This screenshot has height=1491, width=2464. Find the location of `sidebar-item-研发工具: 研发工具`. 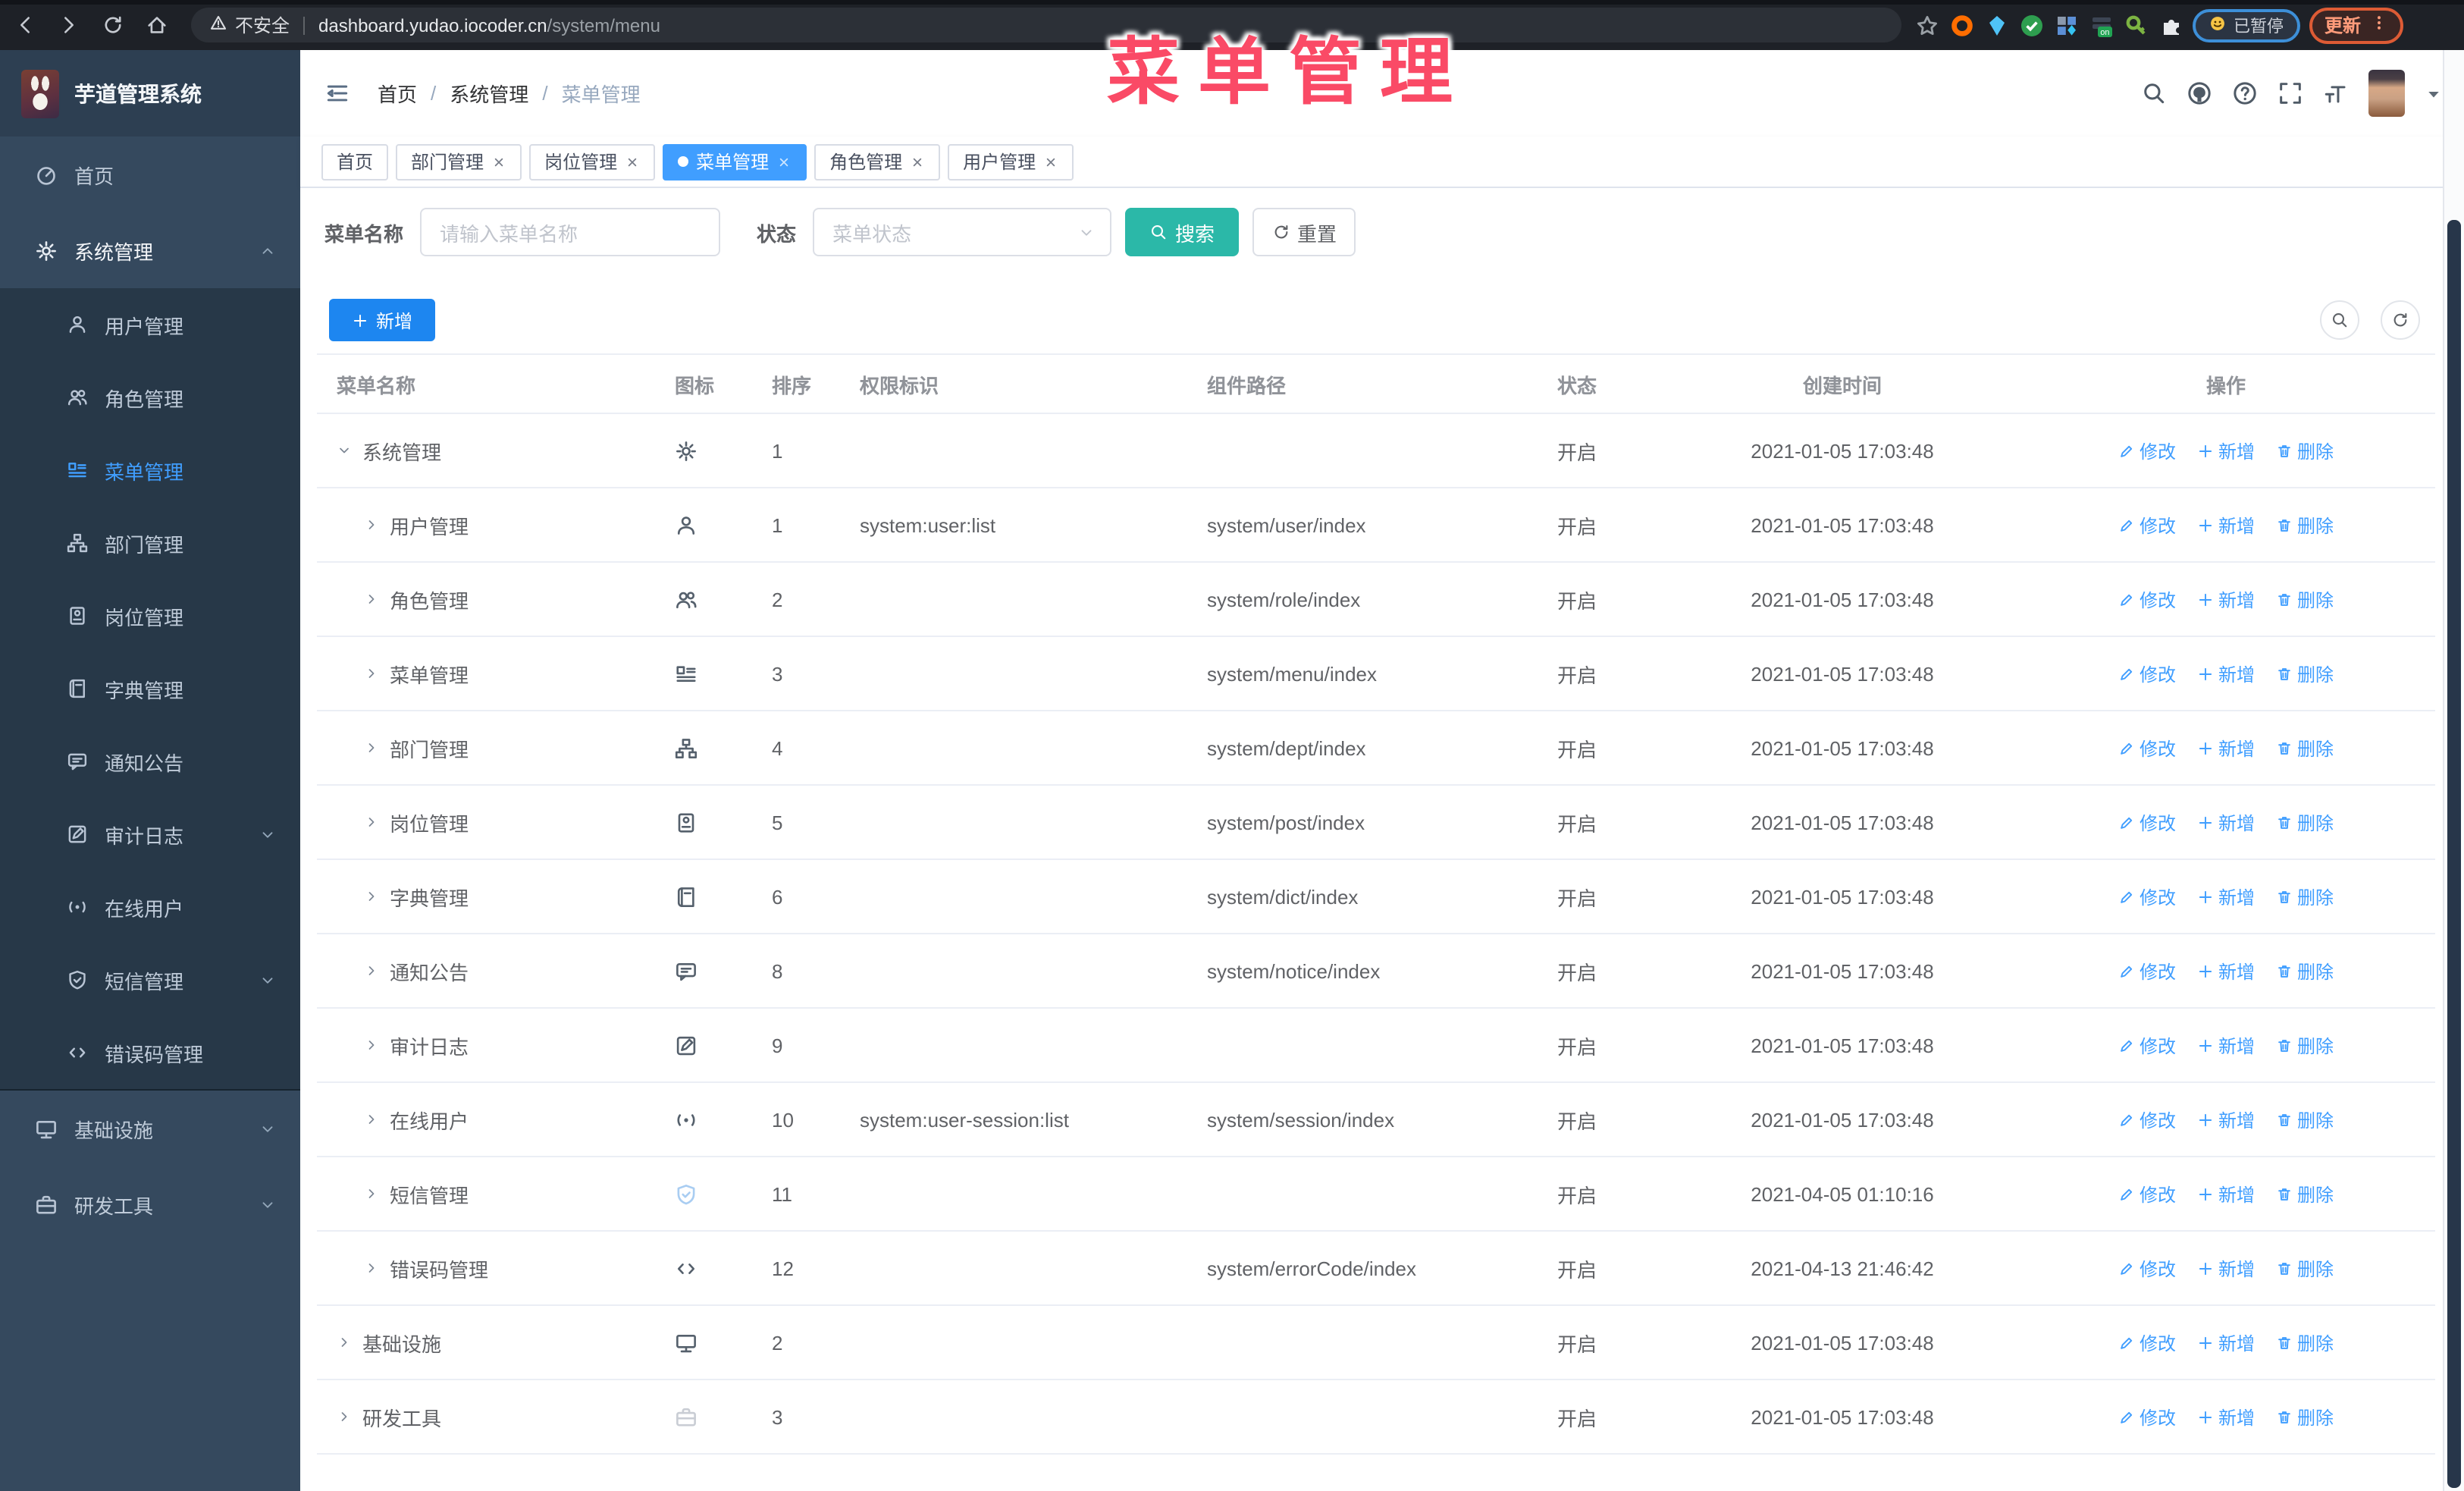

sidebar-item-研发工具: 研发工具 is located at coordinates (150, 1204).